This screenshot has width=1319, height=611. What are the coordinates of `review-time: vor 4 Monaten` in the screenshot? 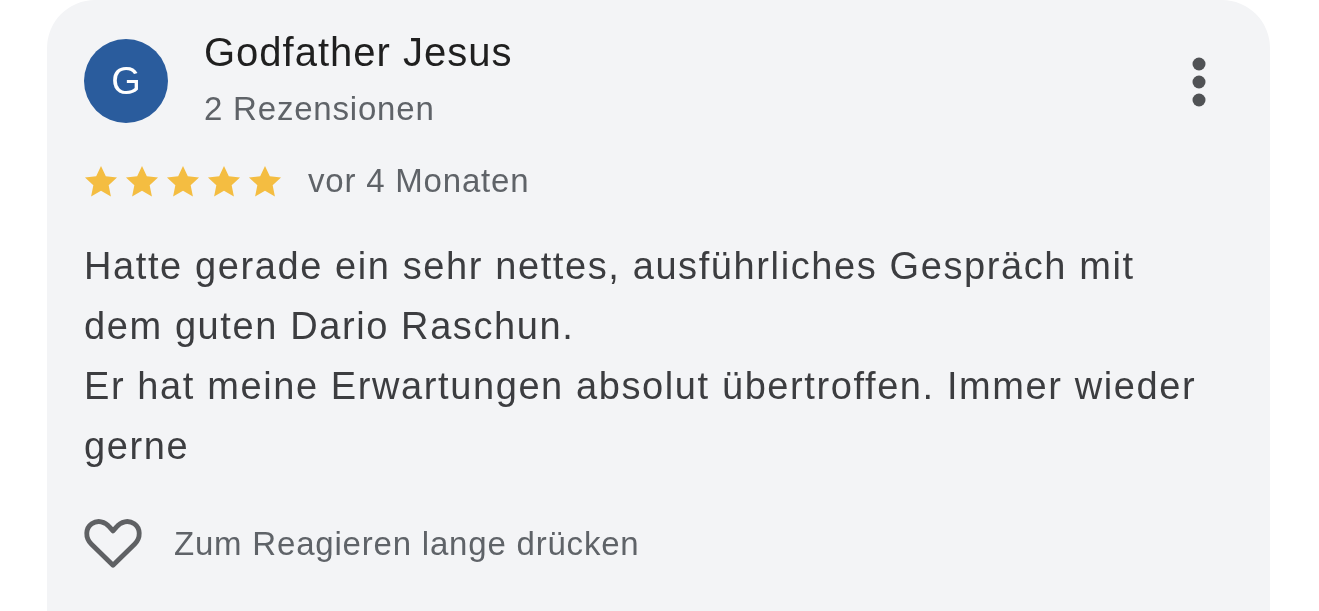 It's located at (419, 181).